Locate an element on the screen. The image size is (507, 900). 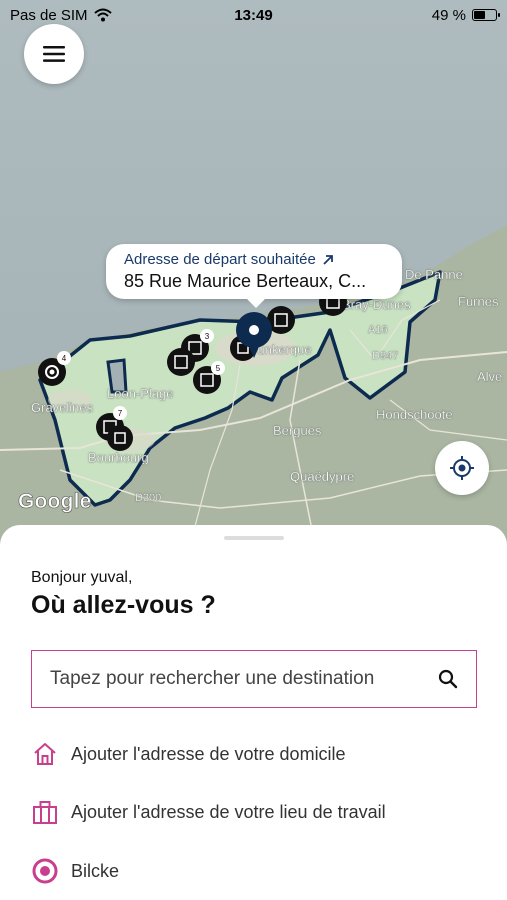
departure-label-row: Adresse de départ souhaitée is located at coordinates (254, 259).